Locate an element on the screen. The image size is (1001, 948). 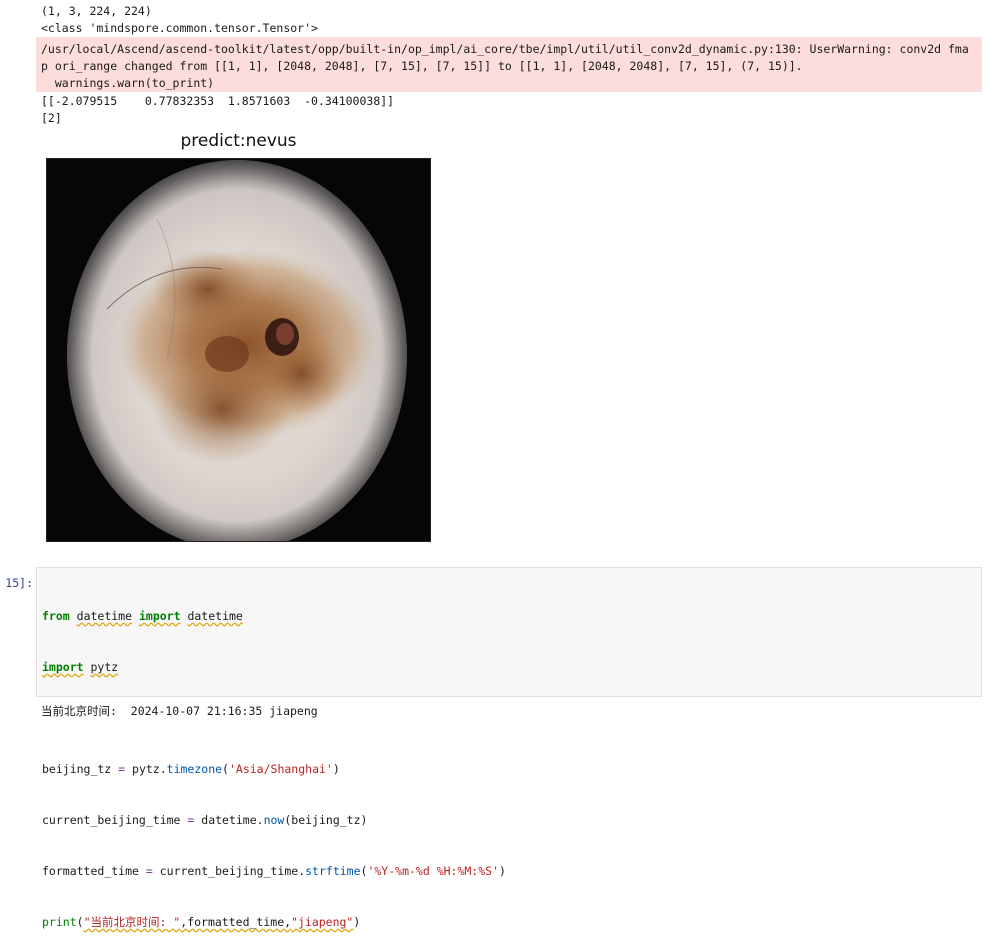
object: datetime. is located at coordinates (232, 820).